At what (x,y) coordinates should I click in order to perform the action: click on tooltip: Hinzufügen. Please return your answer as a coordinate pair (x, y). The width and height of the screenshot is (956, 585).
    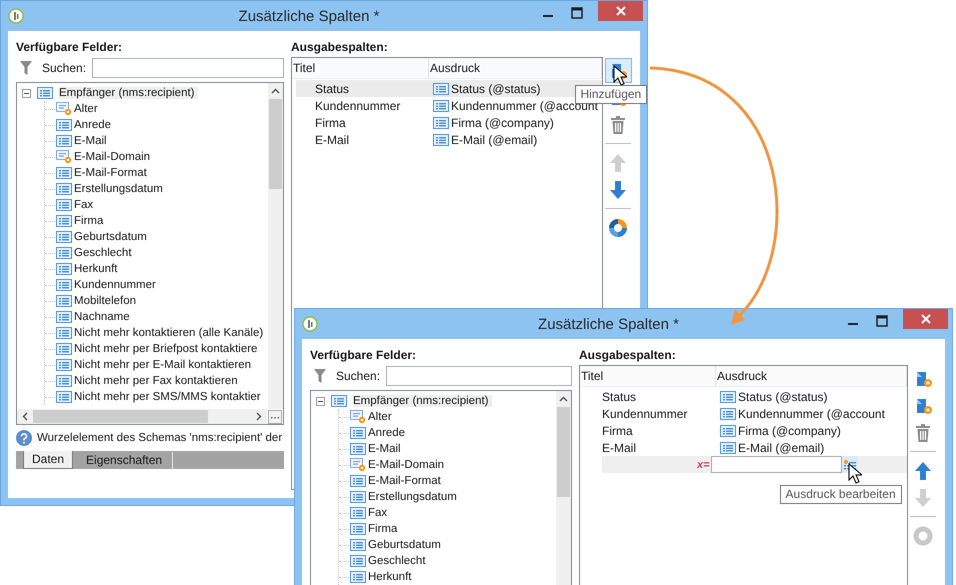
    Looking at the image, I should click on (611, 94).